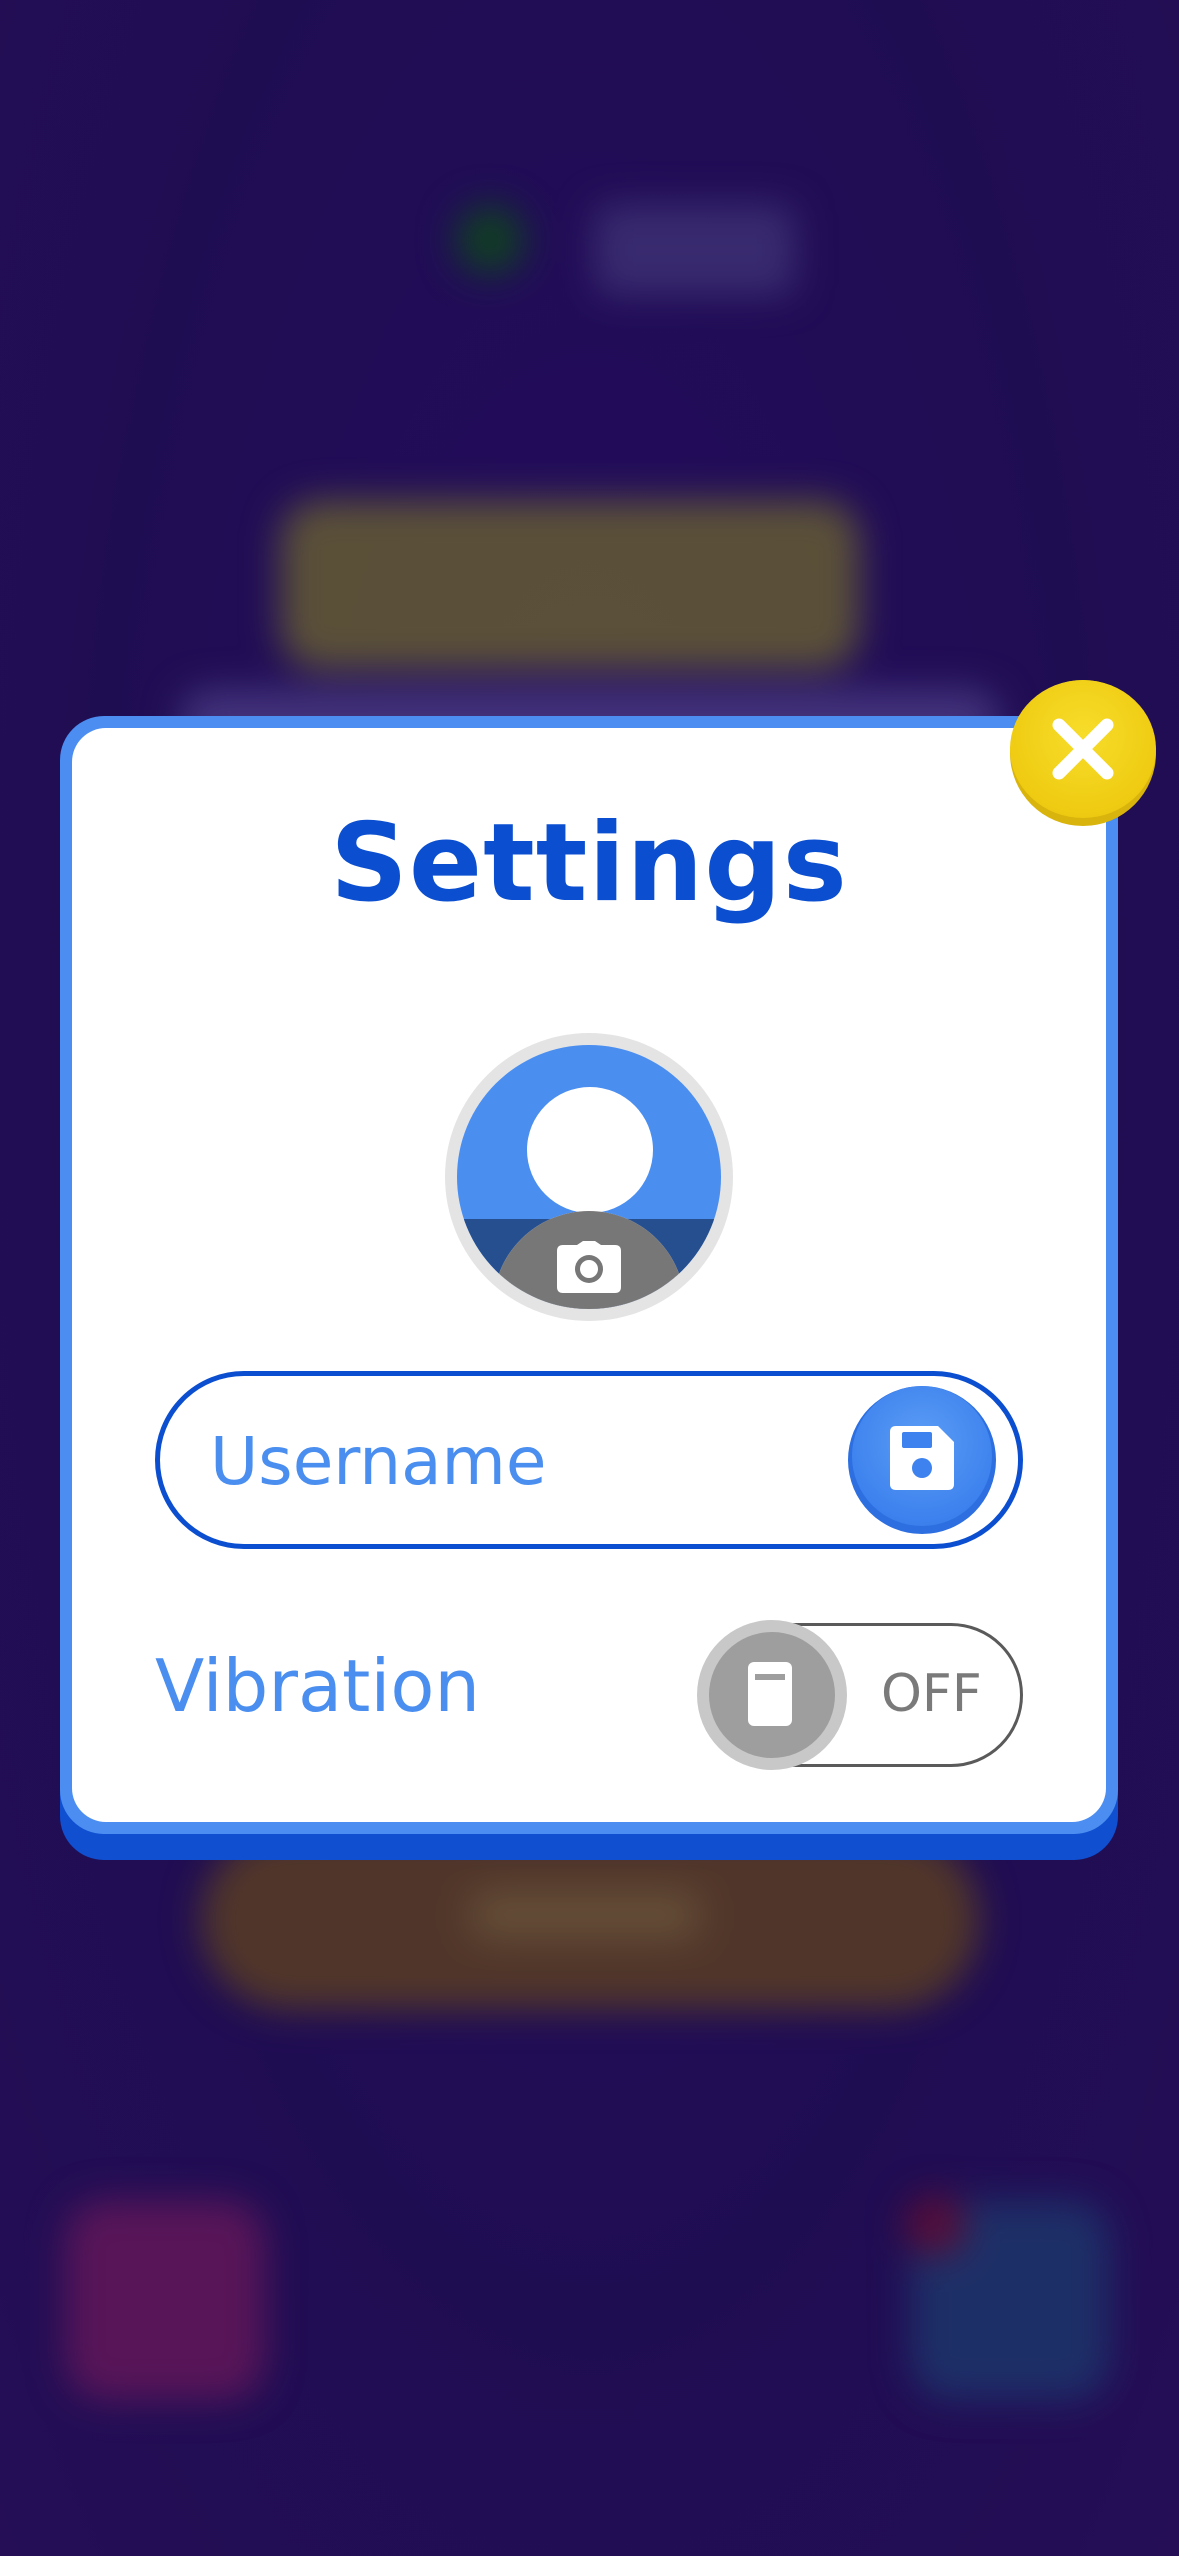 Image resolution: width=1179 pixels, height=2556 pixels. Describe the element at coordinates (1083, 753) in the screenshot. I see `close-button` at that location.